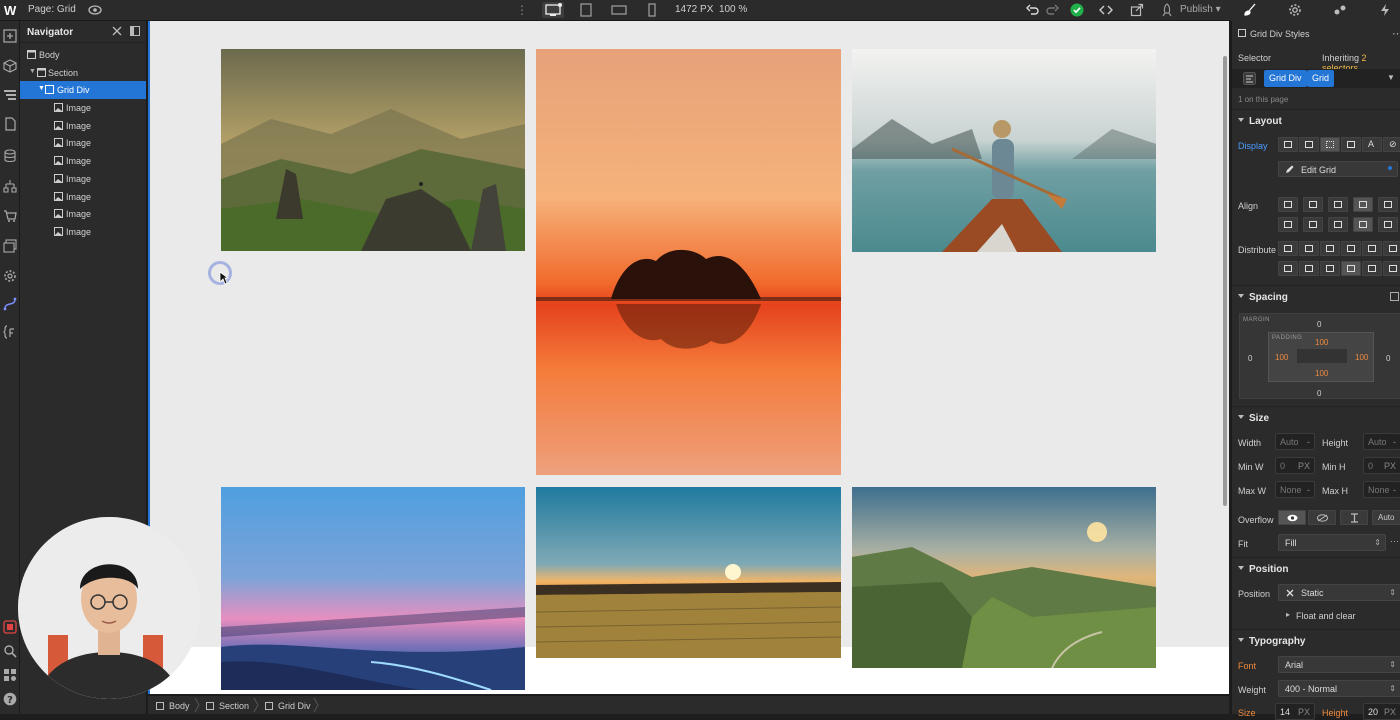 The width and height of the screenshot is (1400, 720). What do you see at coordinates (1313, 224) in the screenshot?
I see `justify-center-button` at bounding box center [1313, 224].